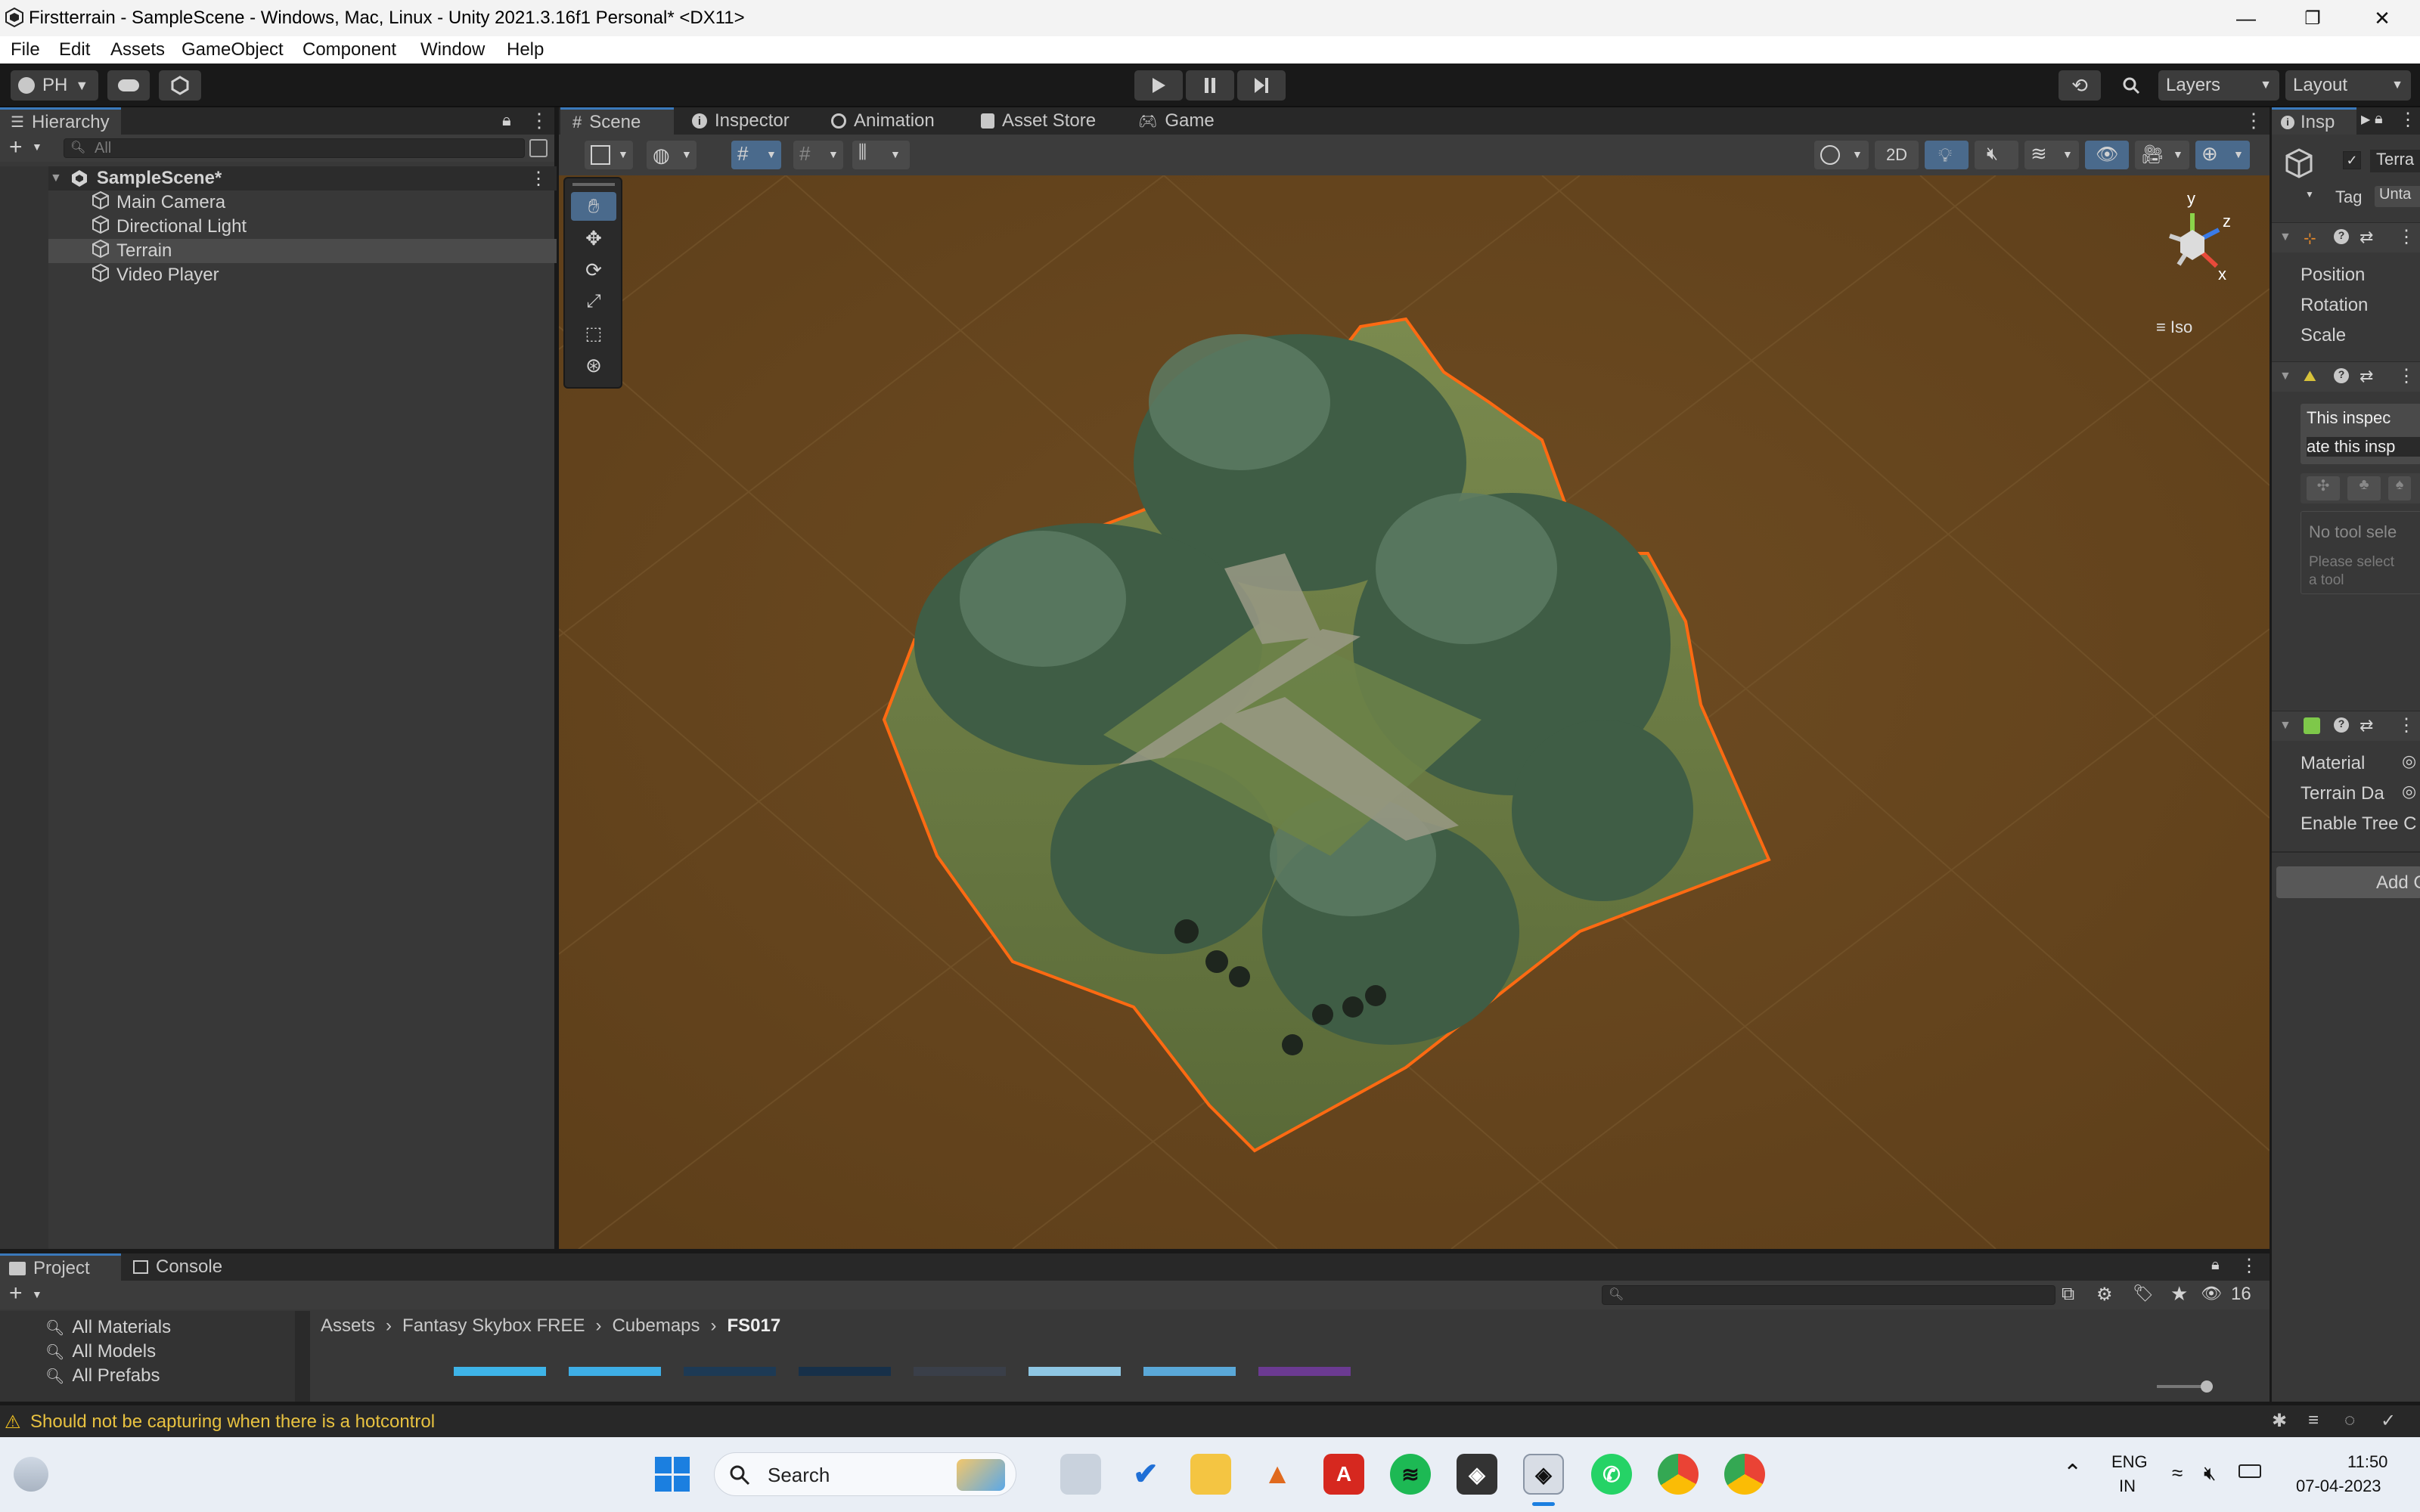  Describe the element at coordinates (2131, 85) in the screenshot. I see `search-button` at that location.